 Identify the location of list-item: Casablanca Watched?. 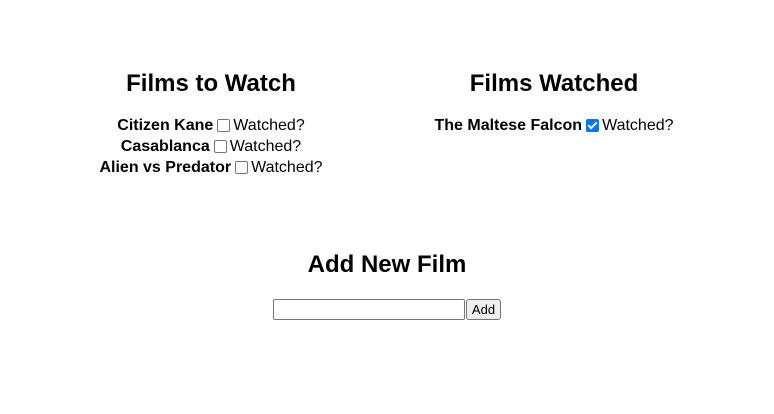
(211, 146).